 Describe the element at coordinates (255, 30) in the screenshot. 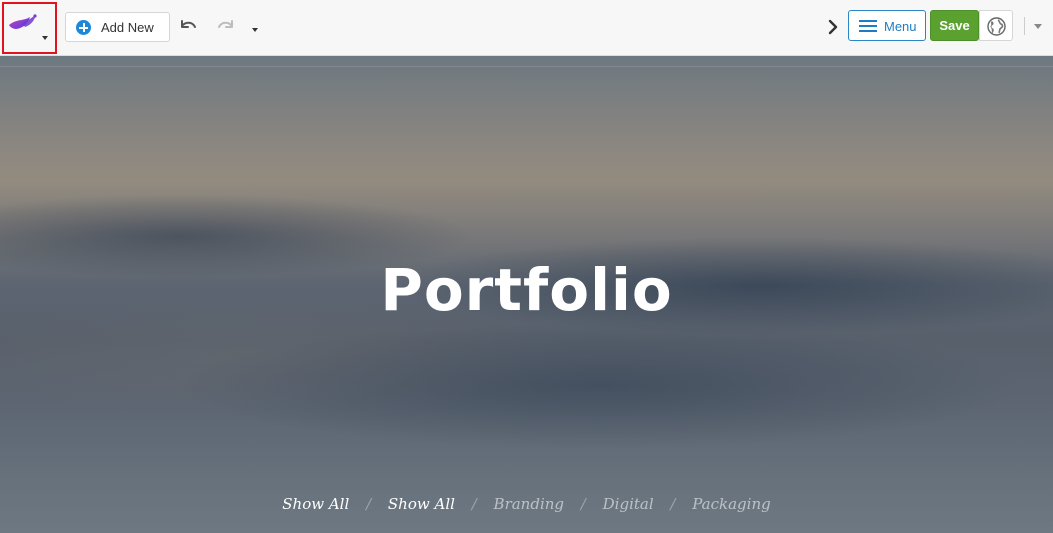

I see `history-dropdown-icon` at that location.